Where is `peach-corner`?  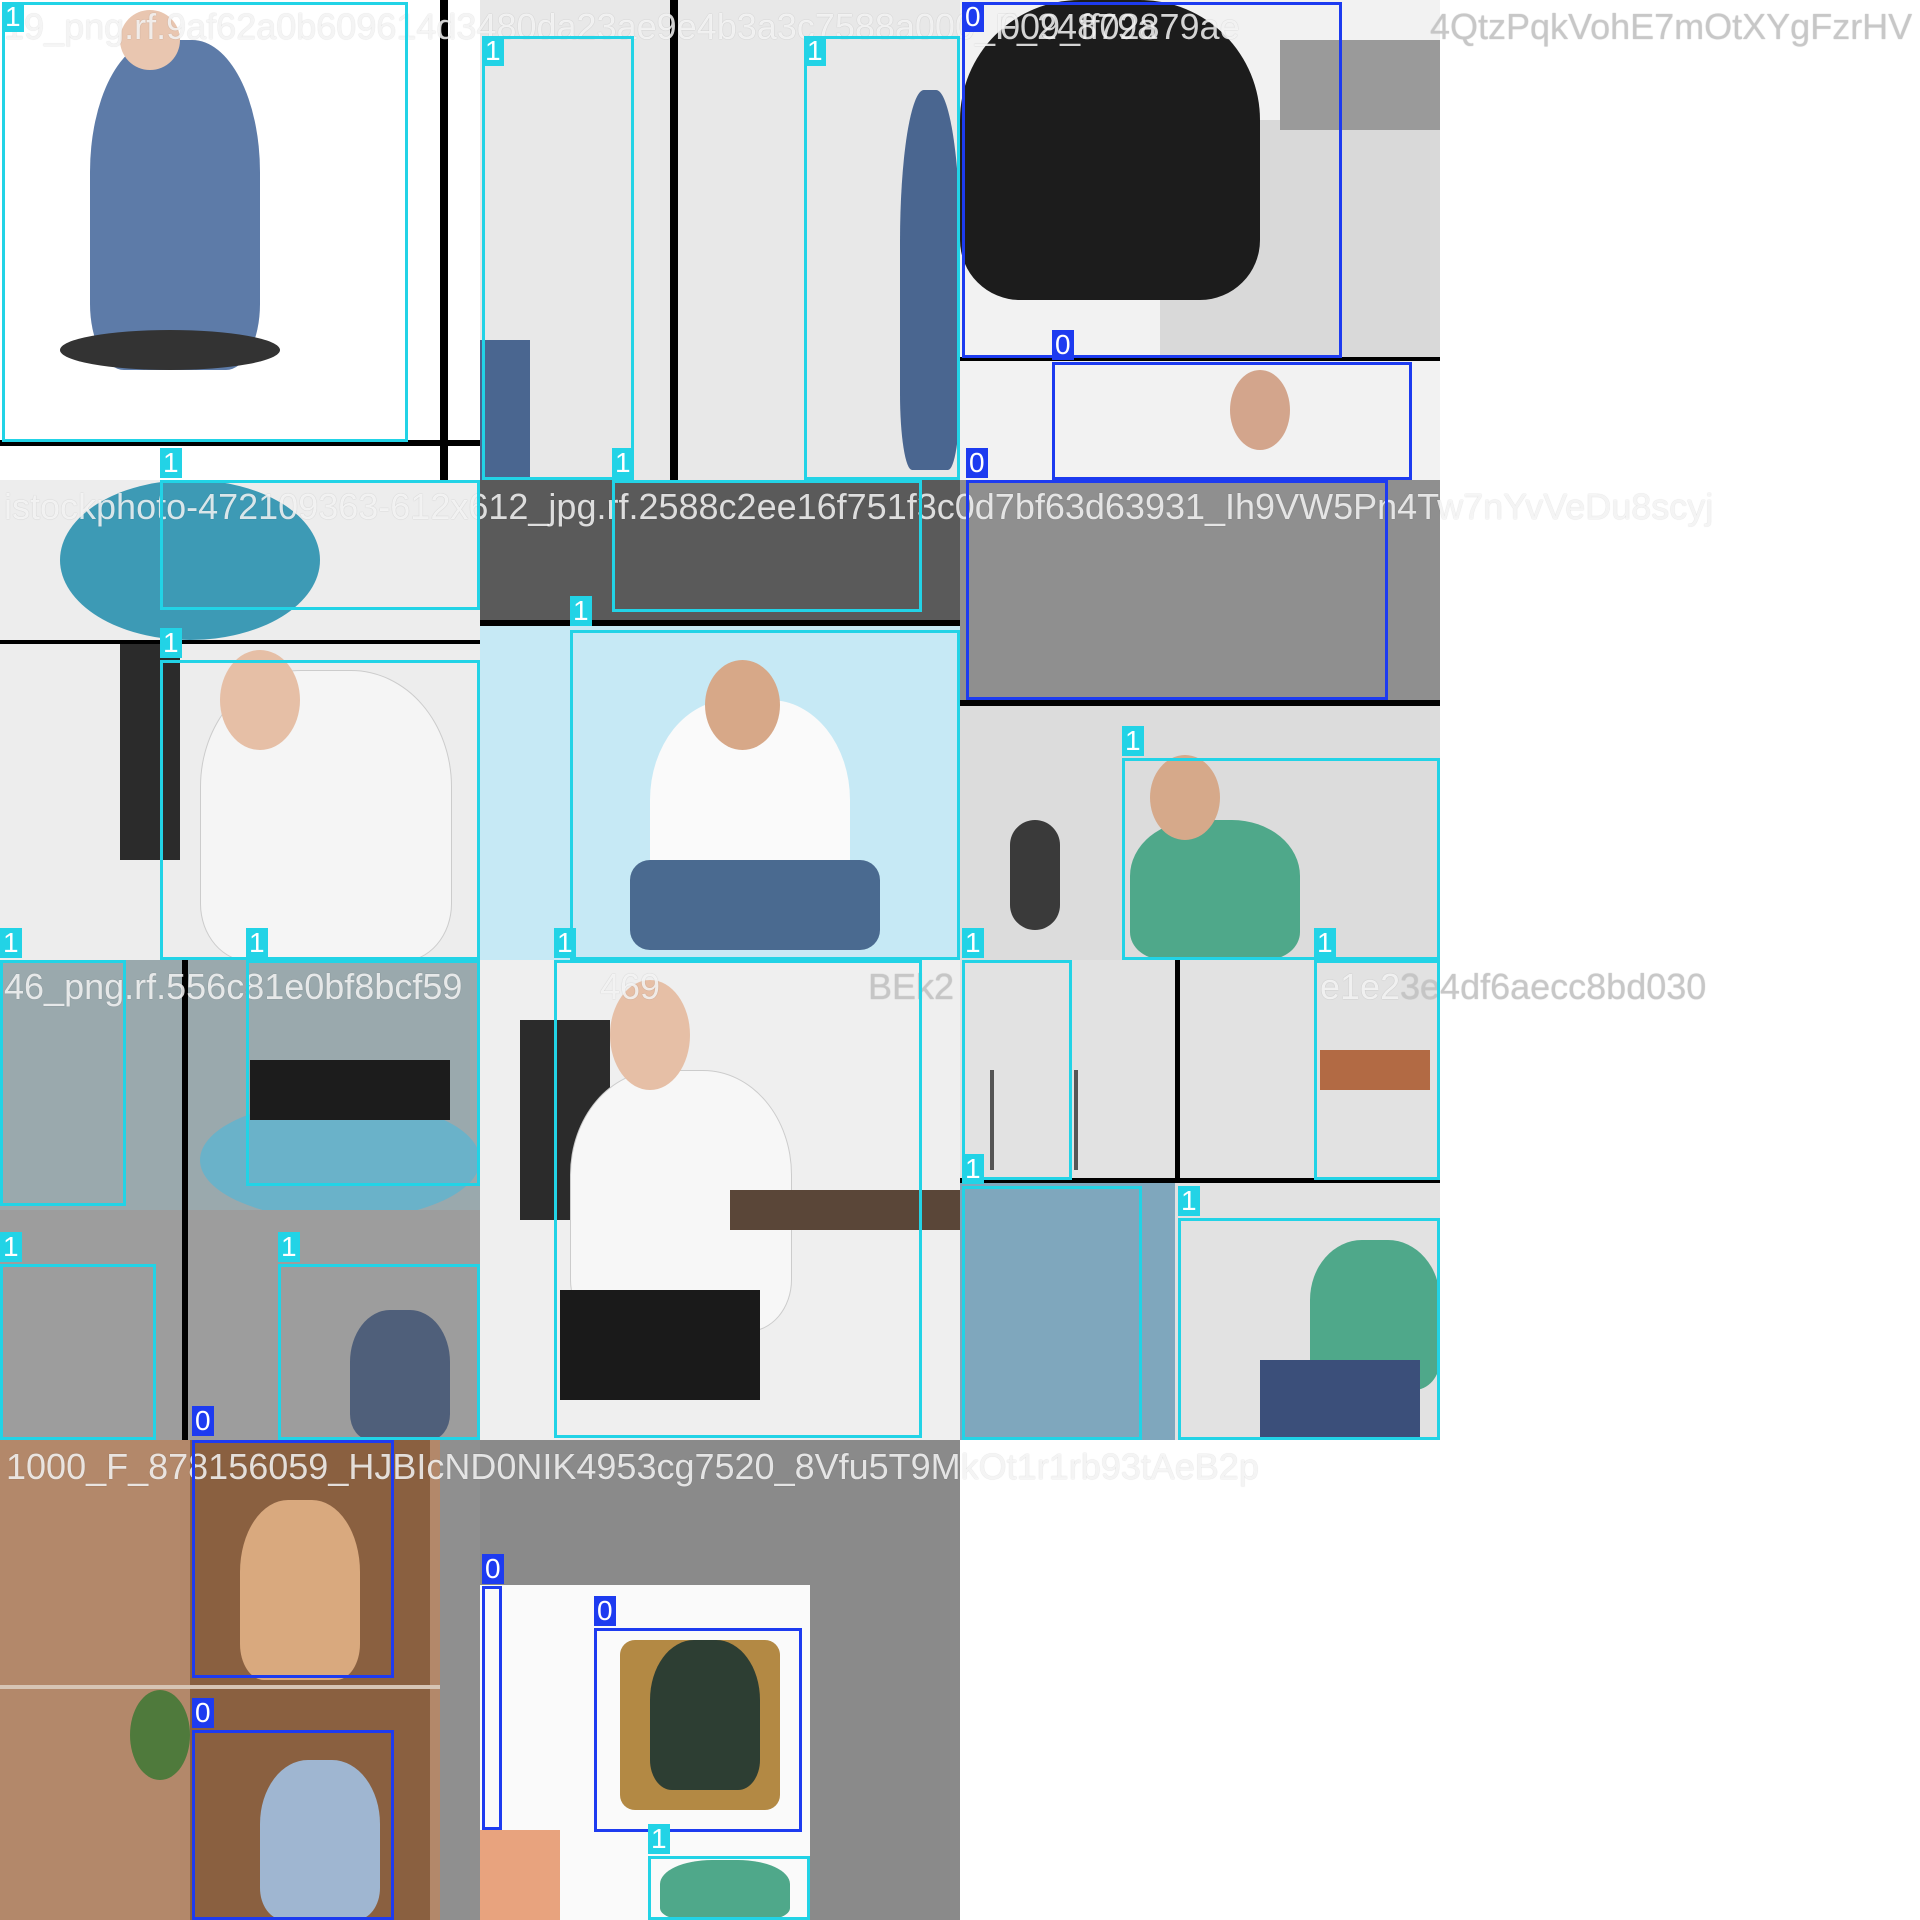 peach-corner is located at coordinates (520, 1875).